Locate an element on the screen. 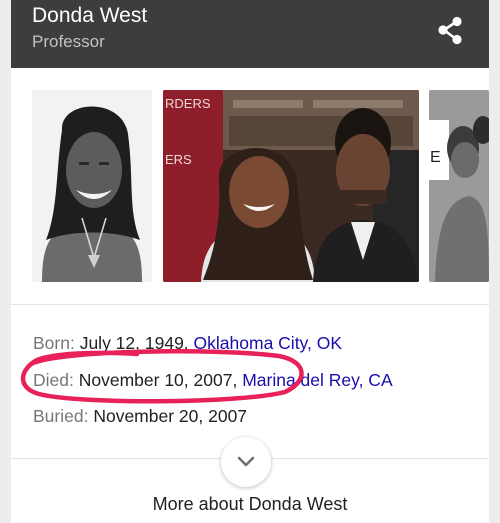  cropped-photo: E is located at coordinates (459, 186).